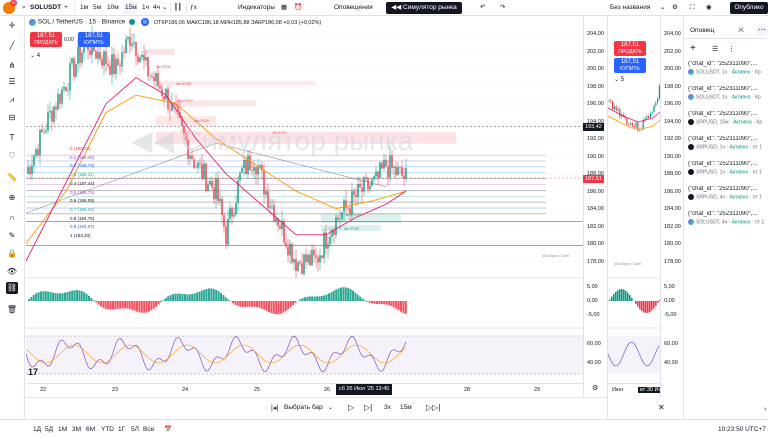 The image size is (768, 439). What do you see at coordinates (94, 39) in the screenshot?
I see `buy-button: 187,51 КУПИТЬ` at bounding box center [94, 39].